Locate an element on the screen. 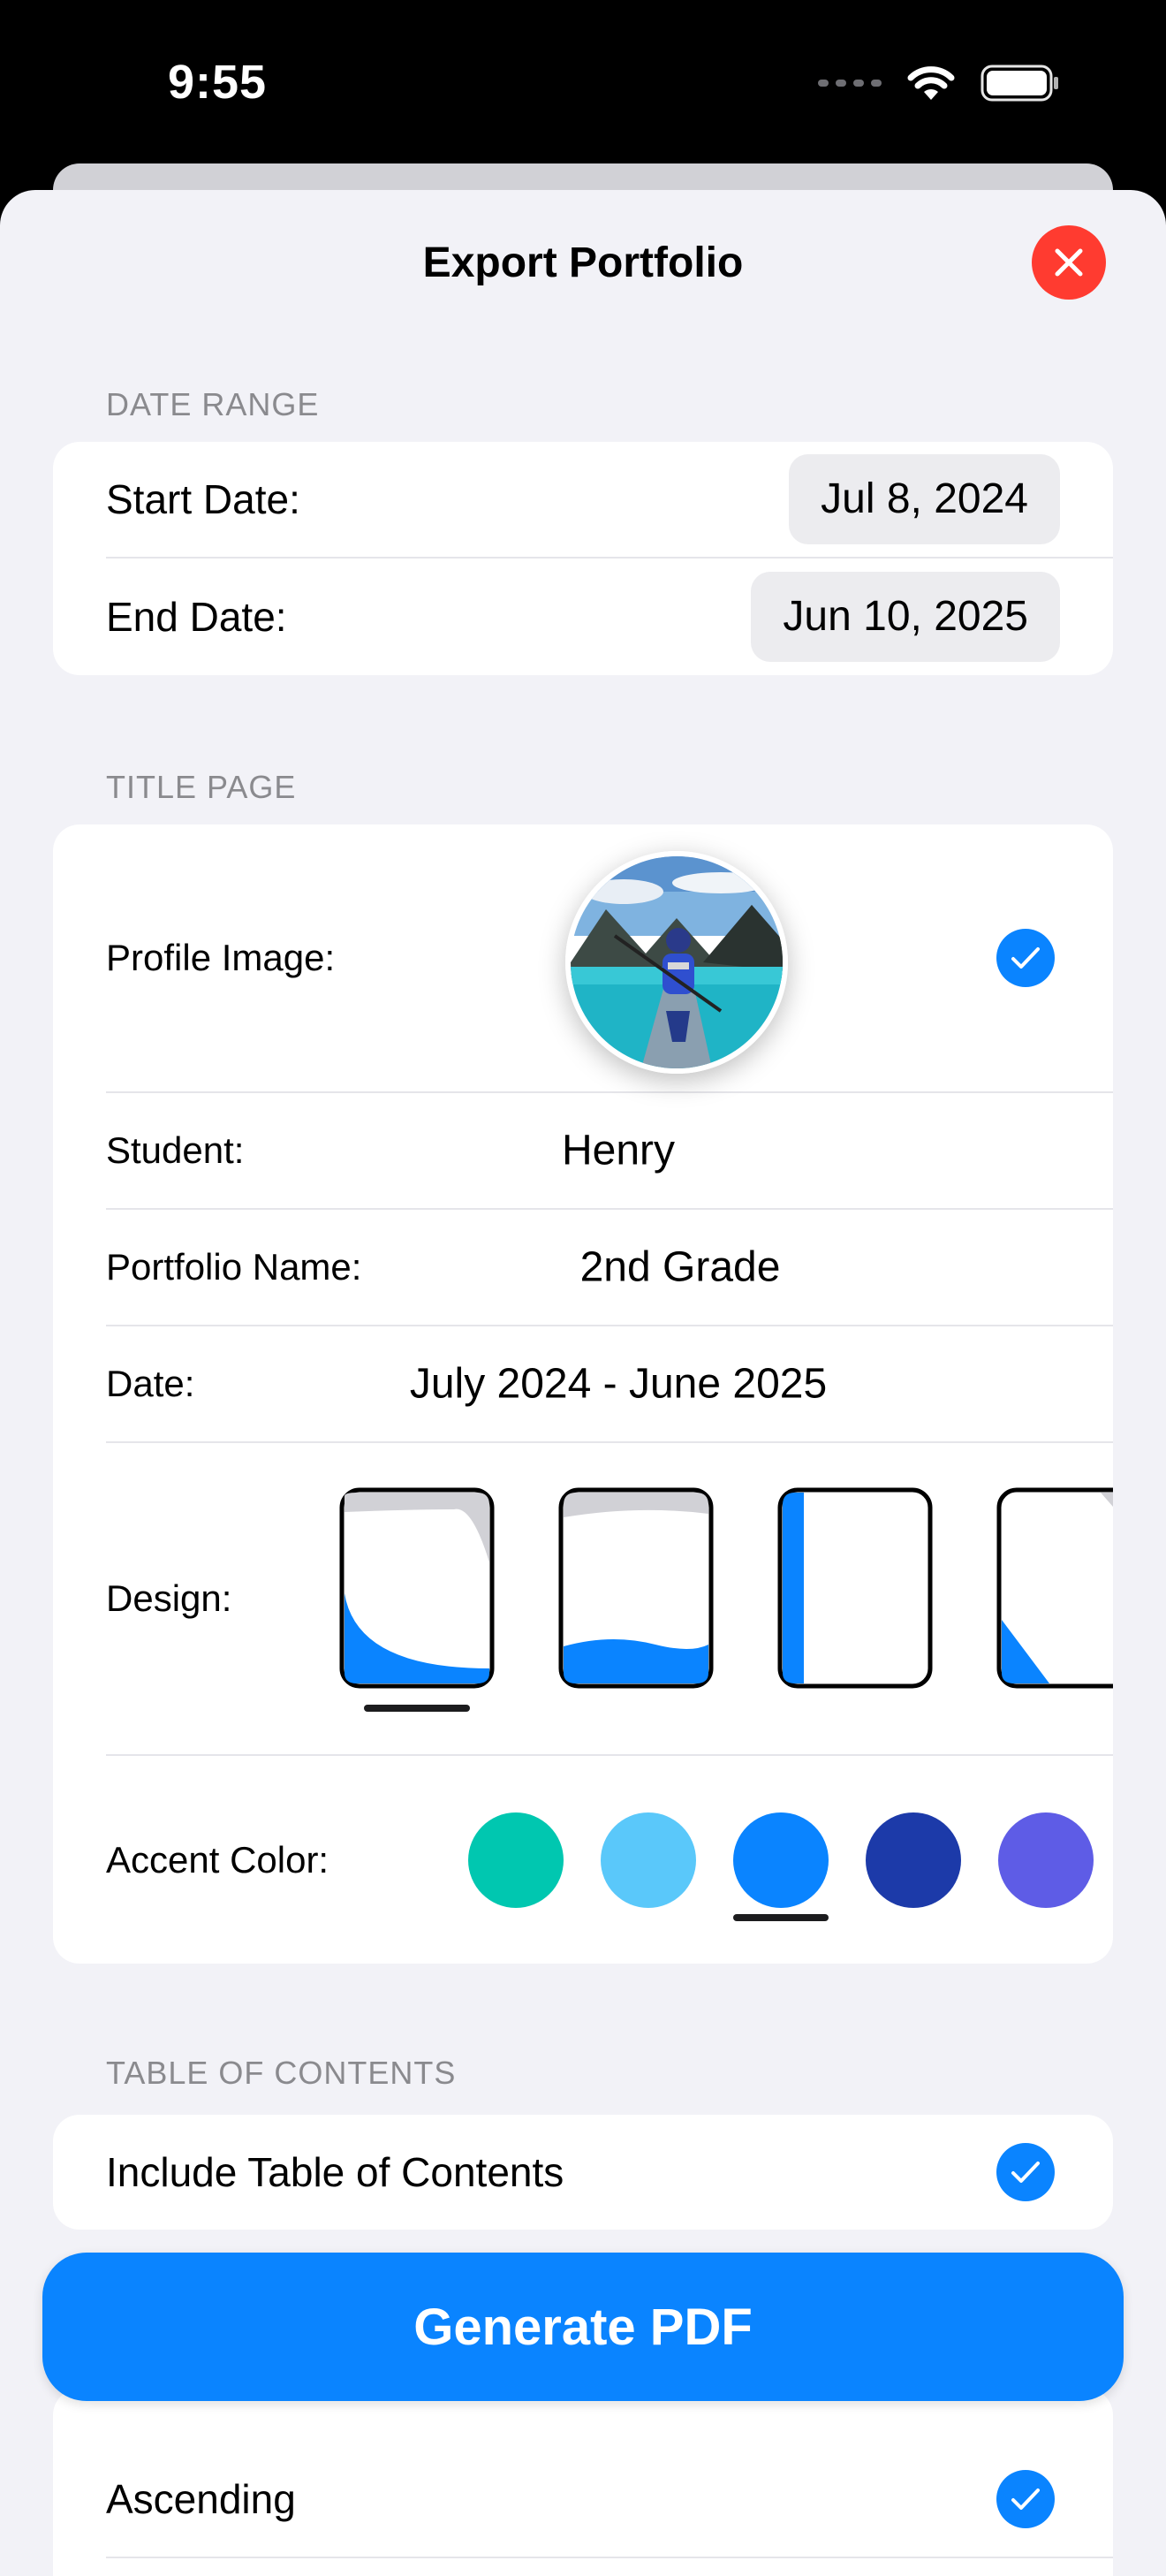  accent-color-row: Accent Color: is located at coordinates (609, 1860).